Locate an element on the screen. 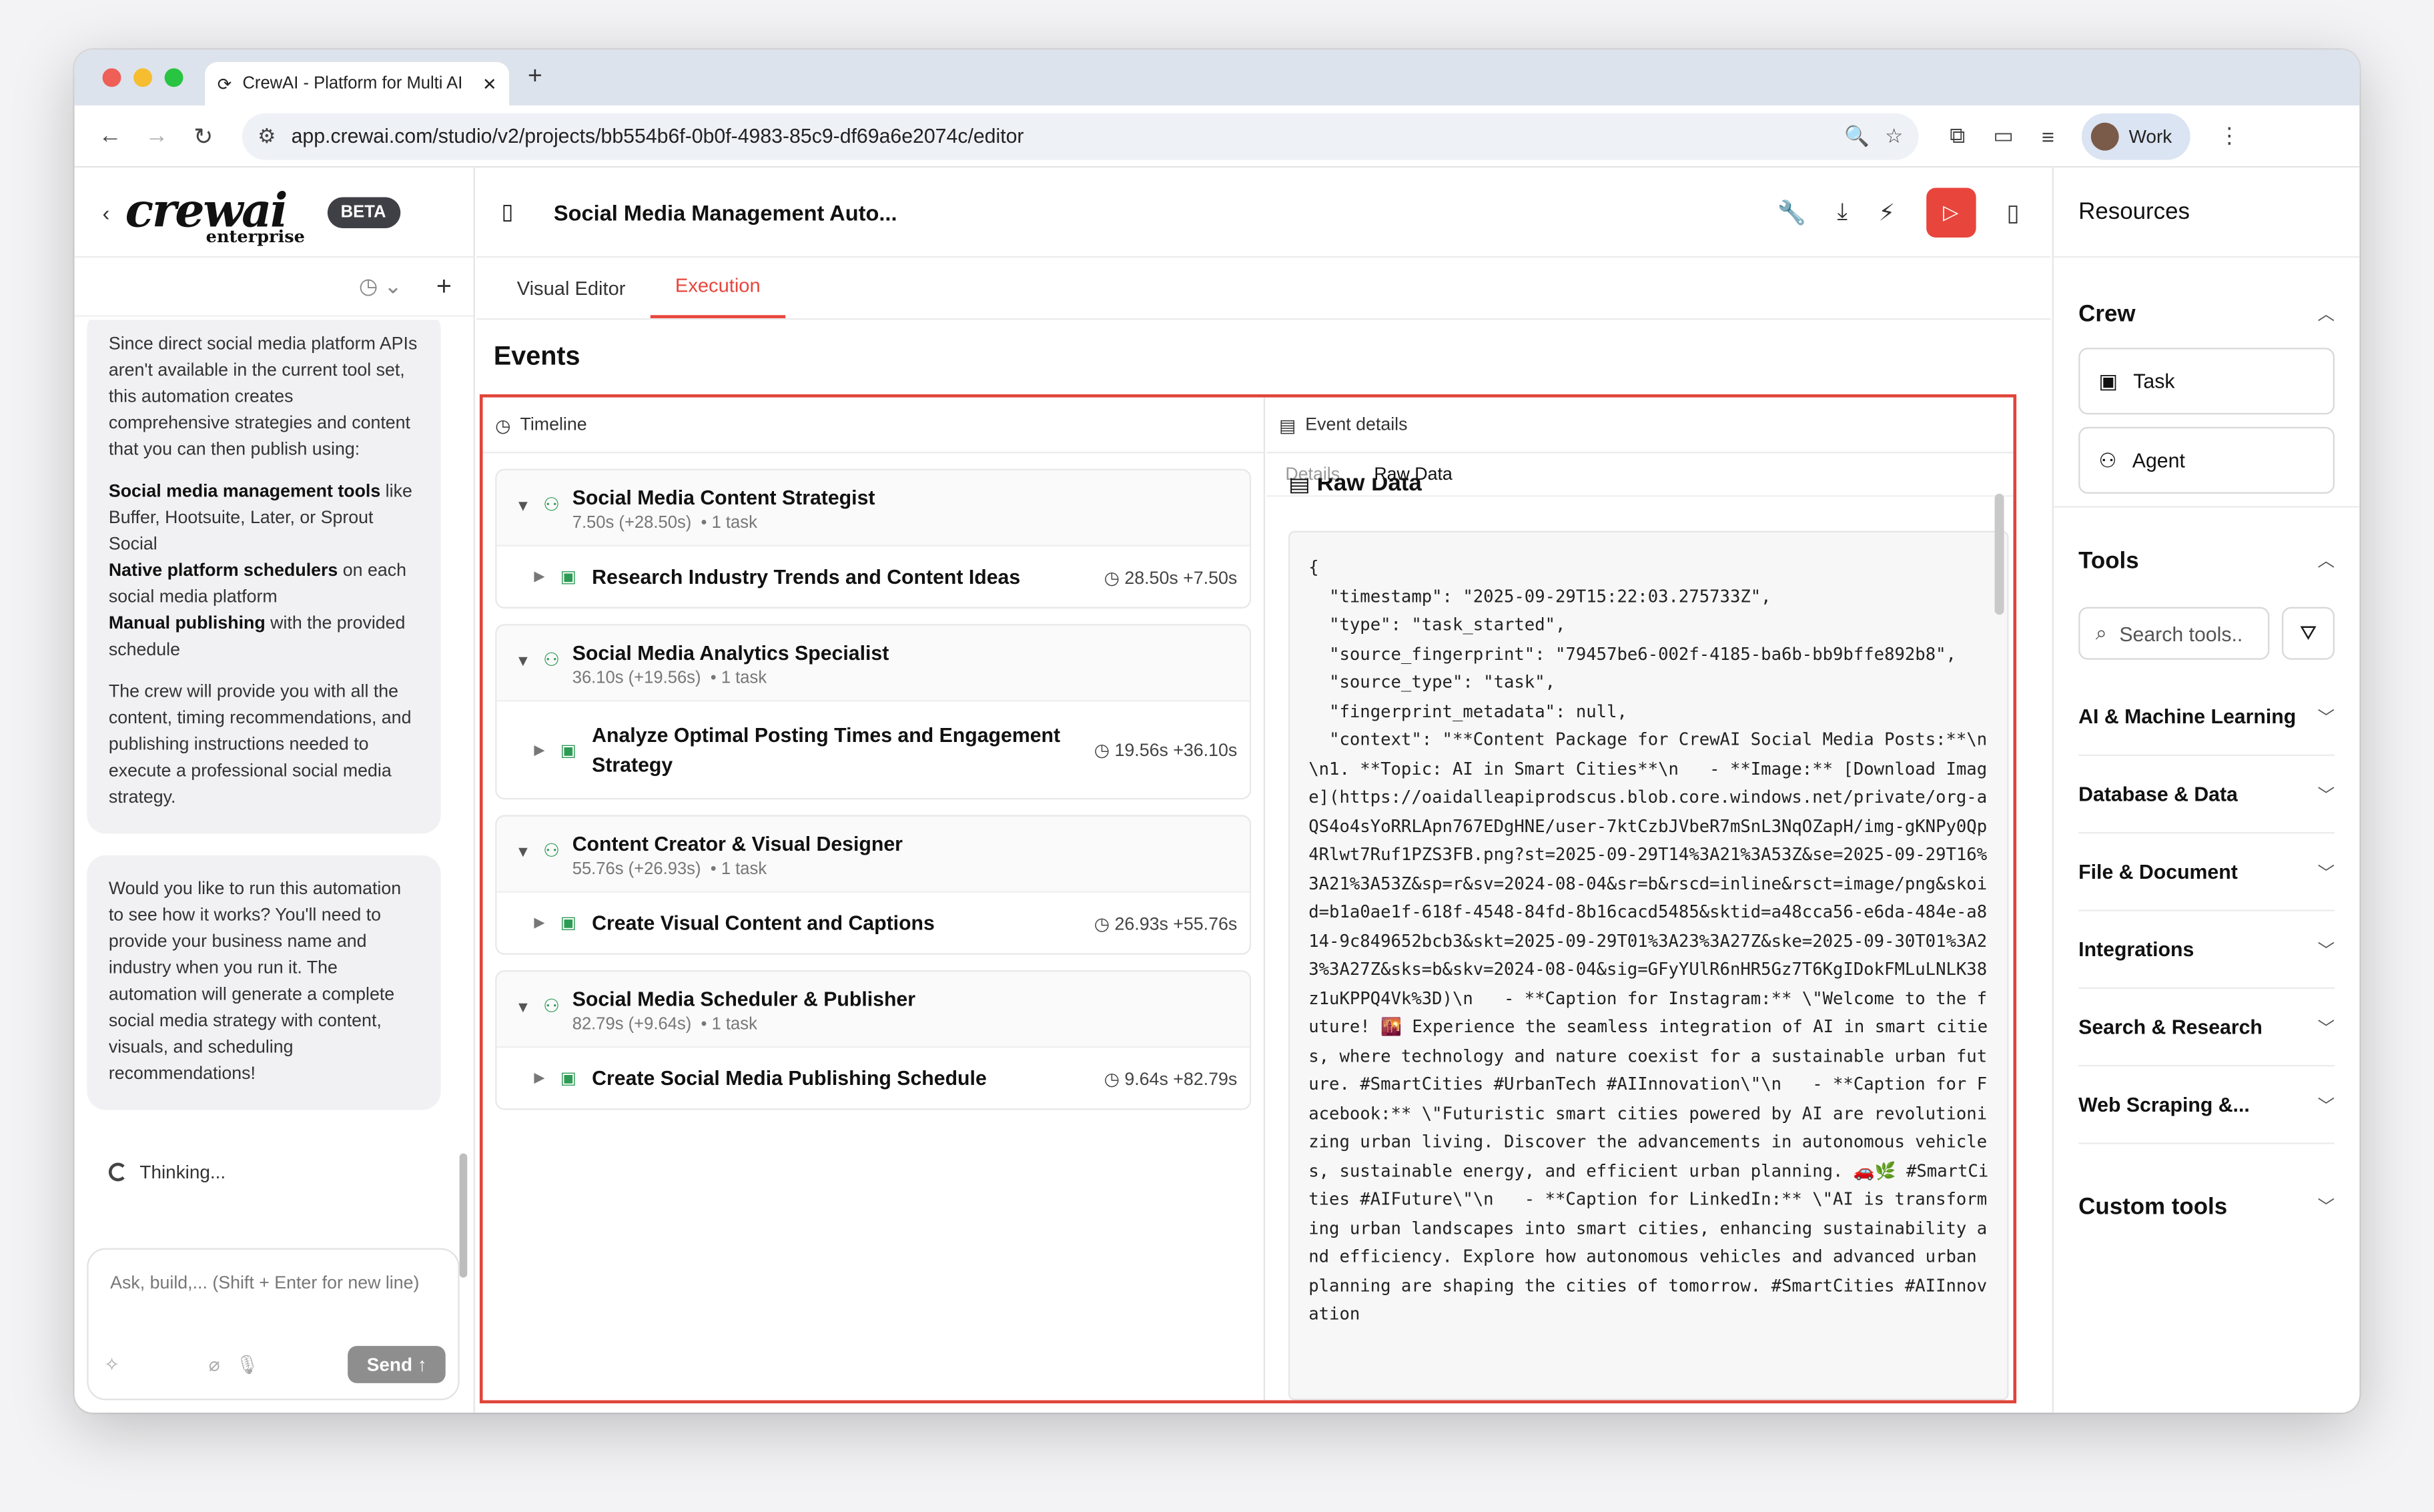 The height and width of the screenshot is (1512, 2434). back-icon: ← is located at coordinates (110, 136).